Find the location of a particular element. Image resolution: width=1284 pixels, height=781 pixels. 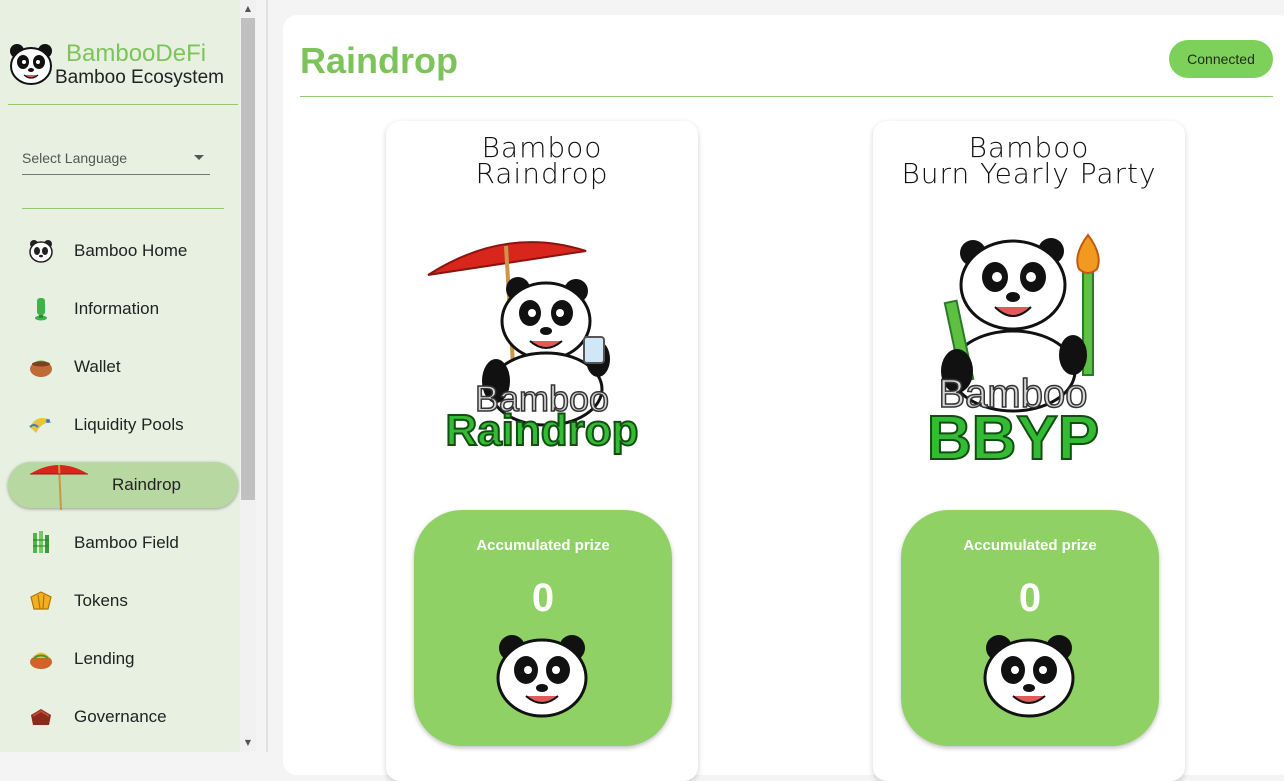

sidebar-item-label: Governance is located at coordinates (120, 716).